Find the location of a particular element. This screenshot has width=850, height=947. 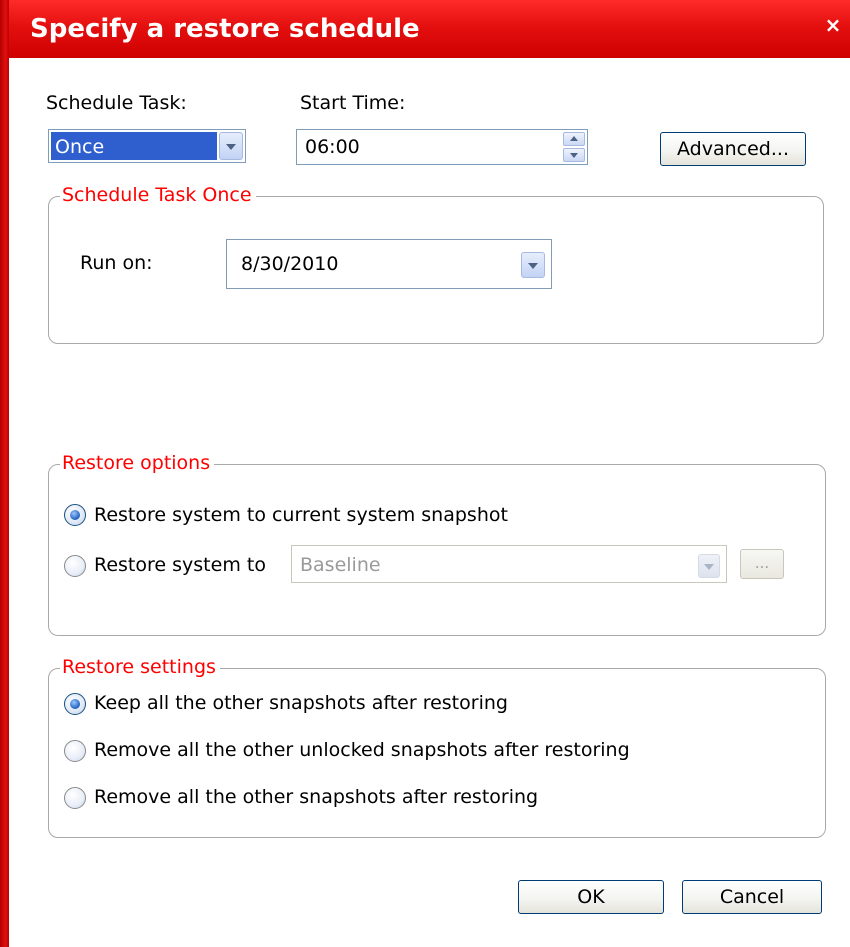

radio-restore-to-label: Restore system to is located at coordinates (180, 565).